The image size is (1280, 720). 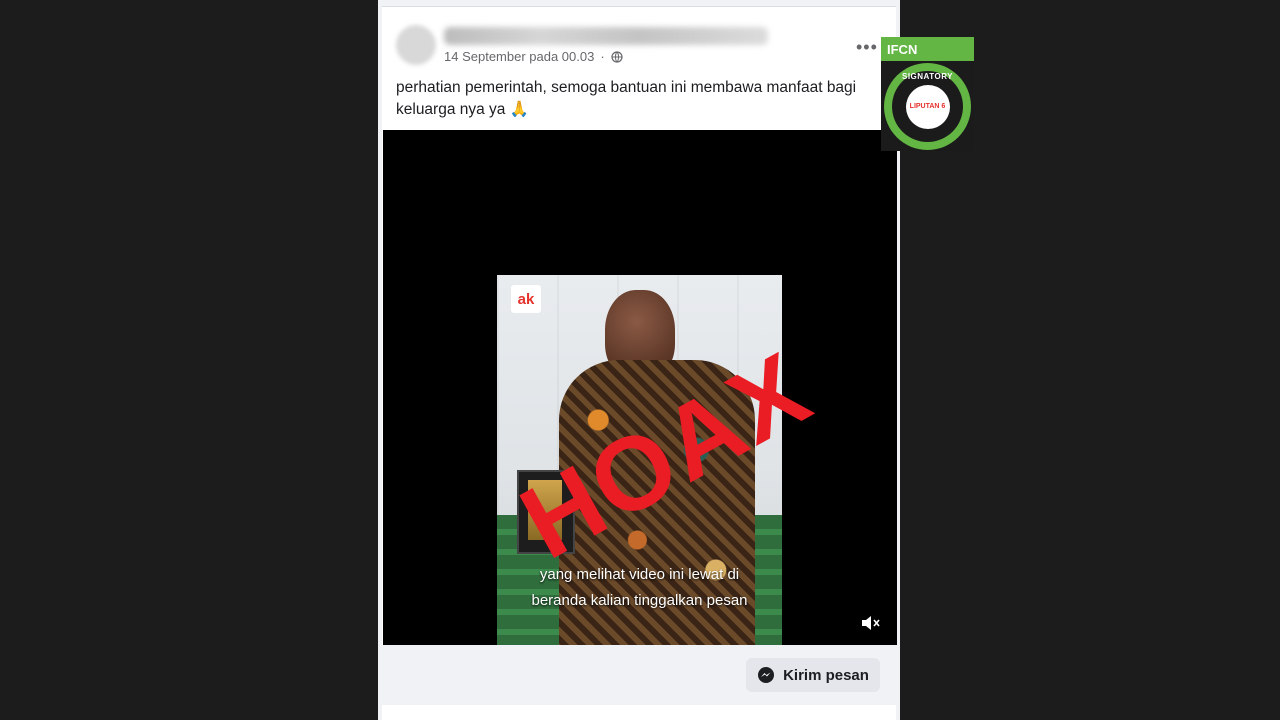 What do you see at coordinates (469, 717) in the screenshot?
I see `reaction-icons: ◔◔◔` at bounding box center [469, 717].